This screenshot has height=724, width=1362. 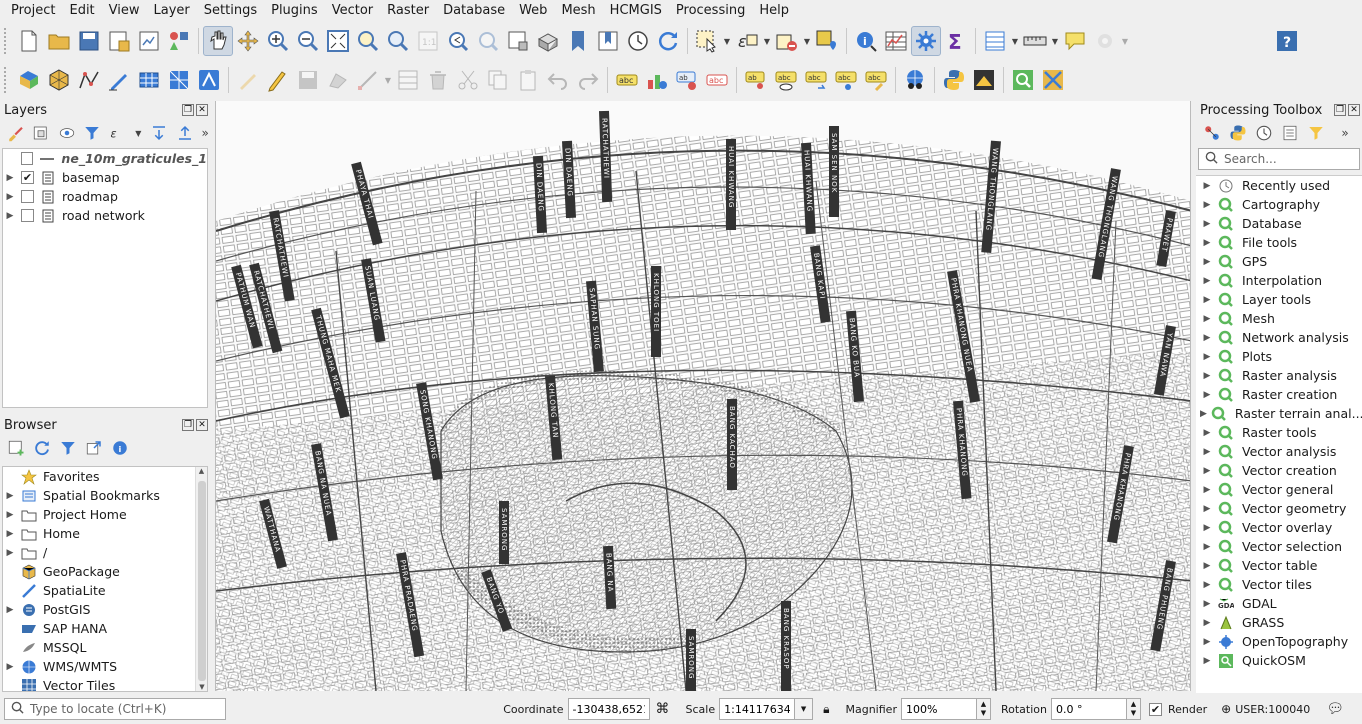 I want to click on toolbox-provider-item: ▶ Raster tools, so click(x=1279, y=432).